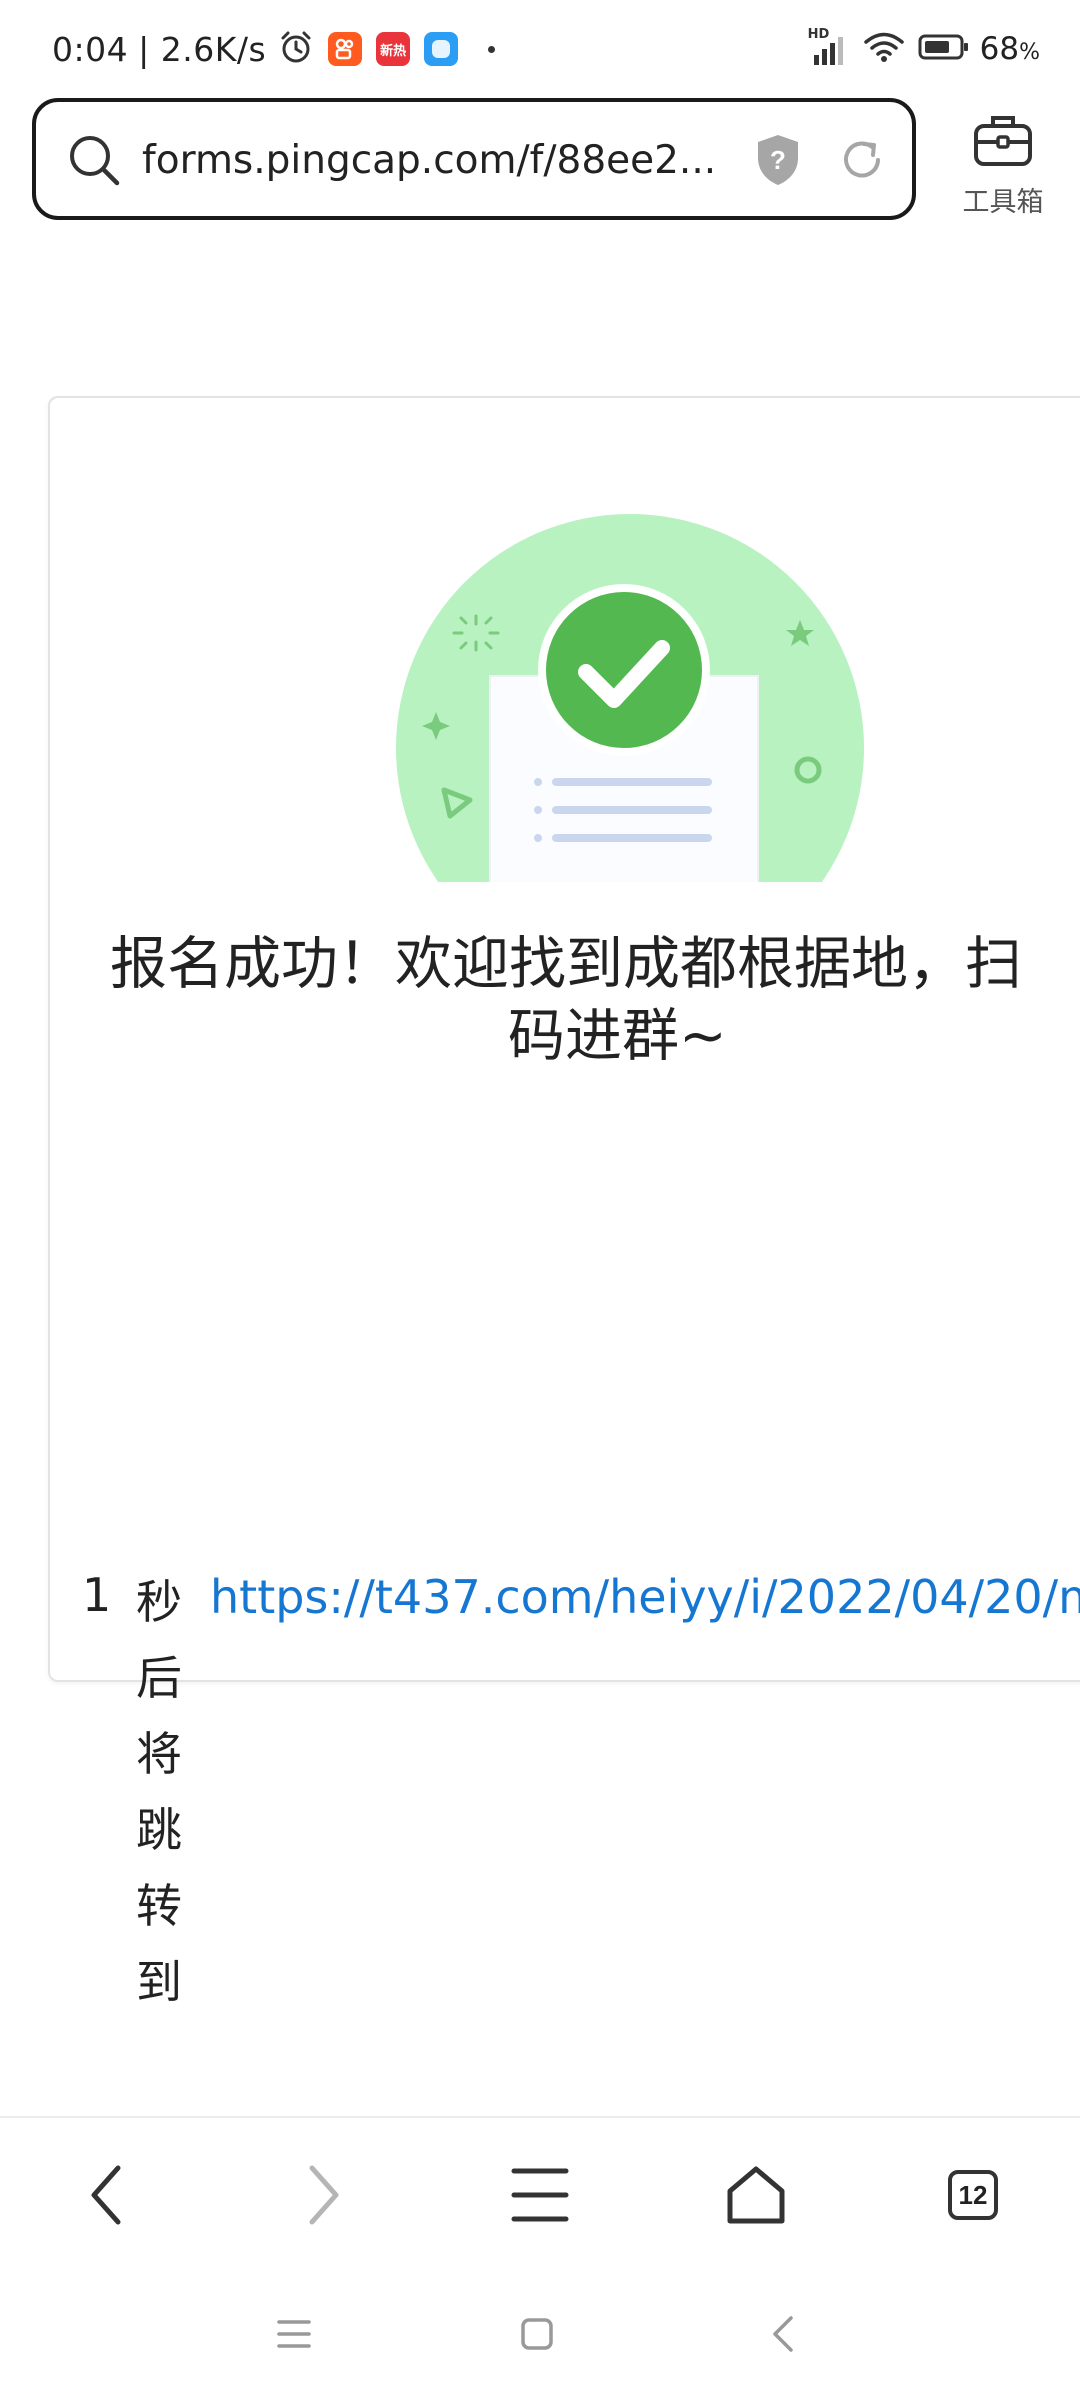  What do you see at coordinates (1003, 141) in the screenshot?
I see `toolbox-icon` at bounding box center [1003, 141].